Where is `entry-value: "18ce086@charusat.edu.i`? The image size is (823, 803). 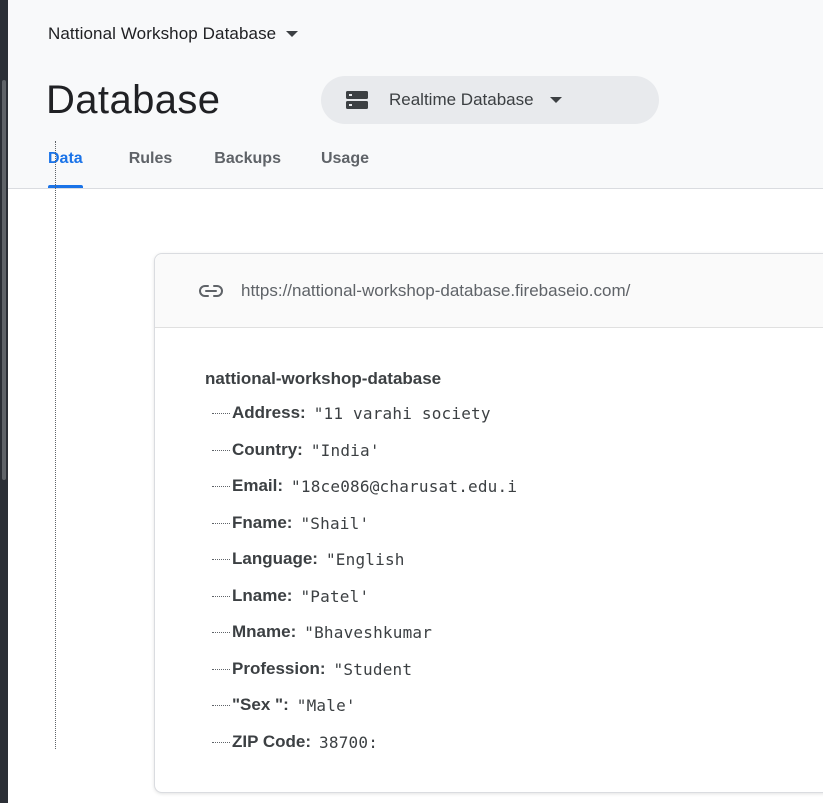 entry-value: "18ce086@charusat.edu.i is located at coordinates (404, 486).